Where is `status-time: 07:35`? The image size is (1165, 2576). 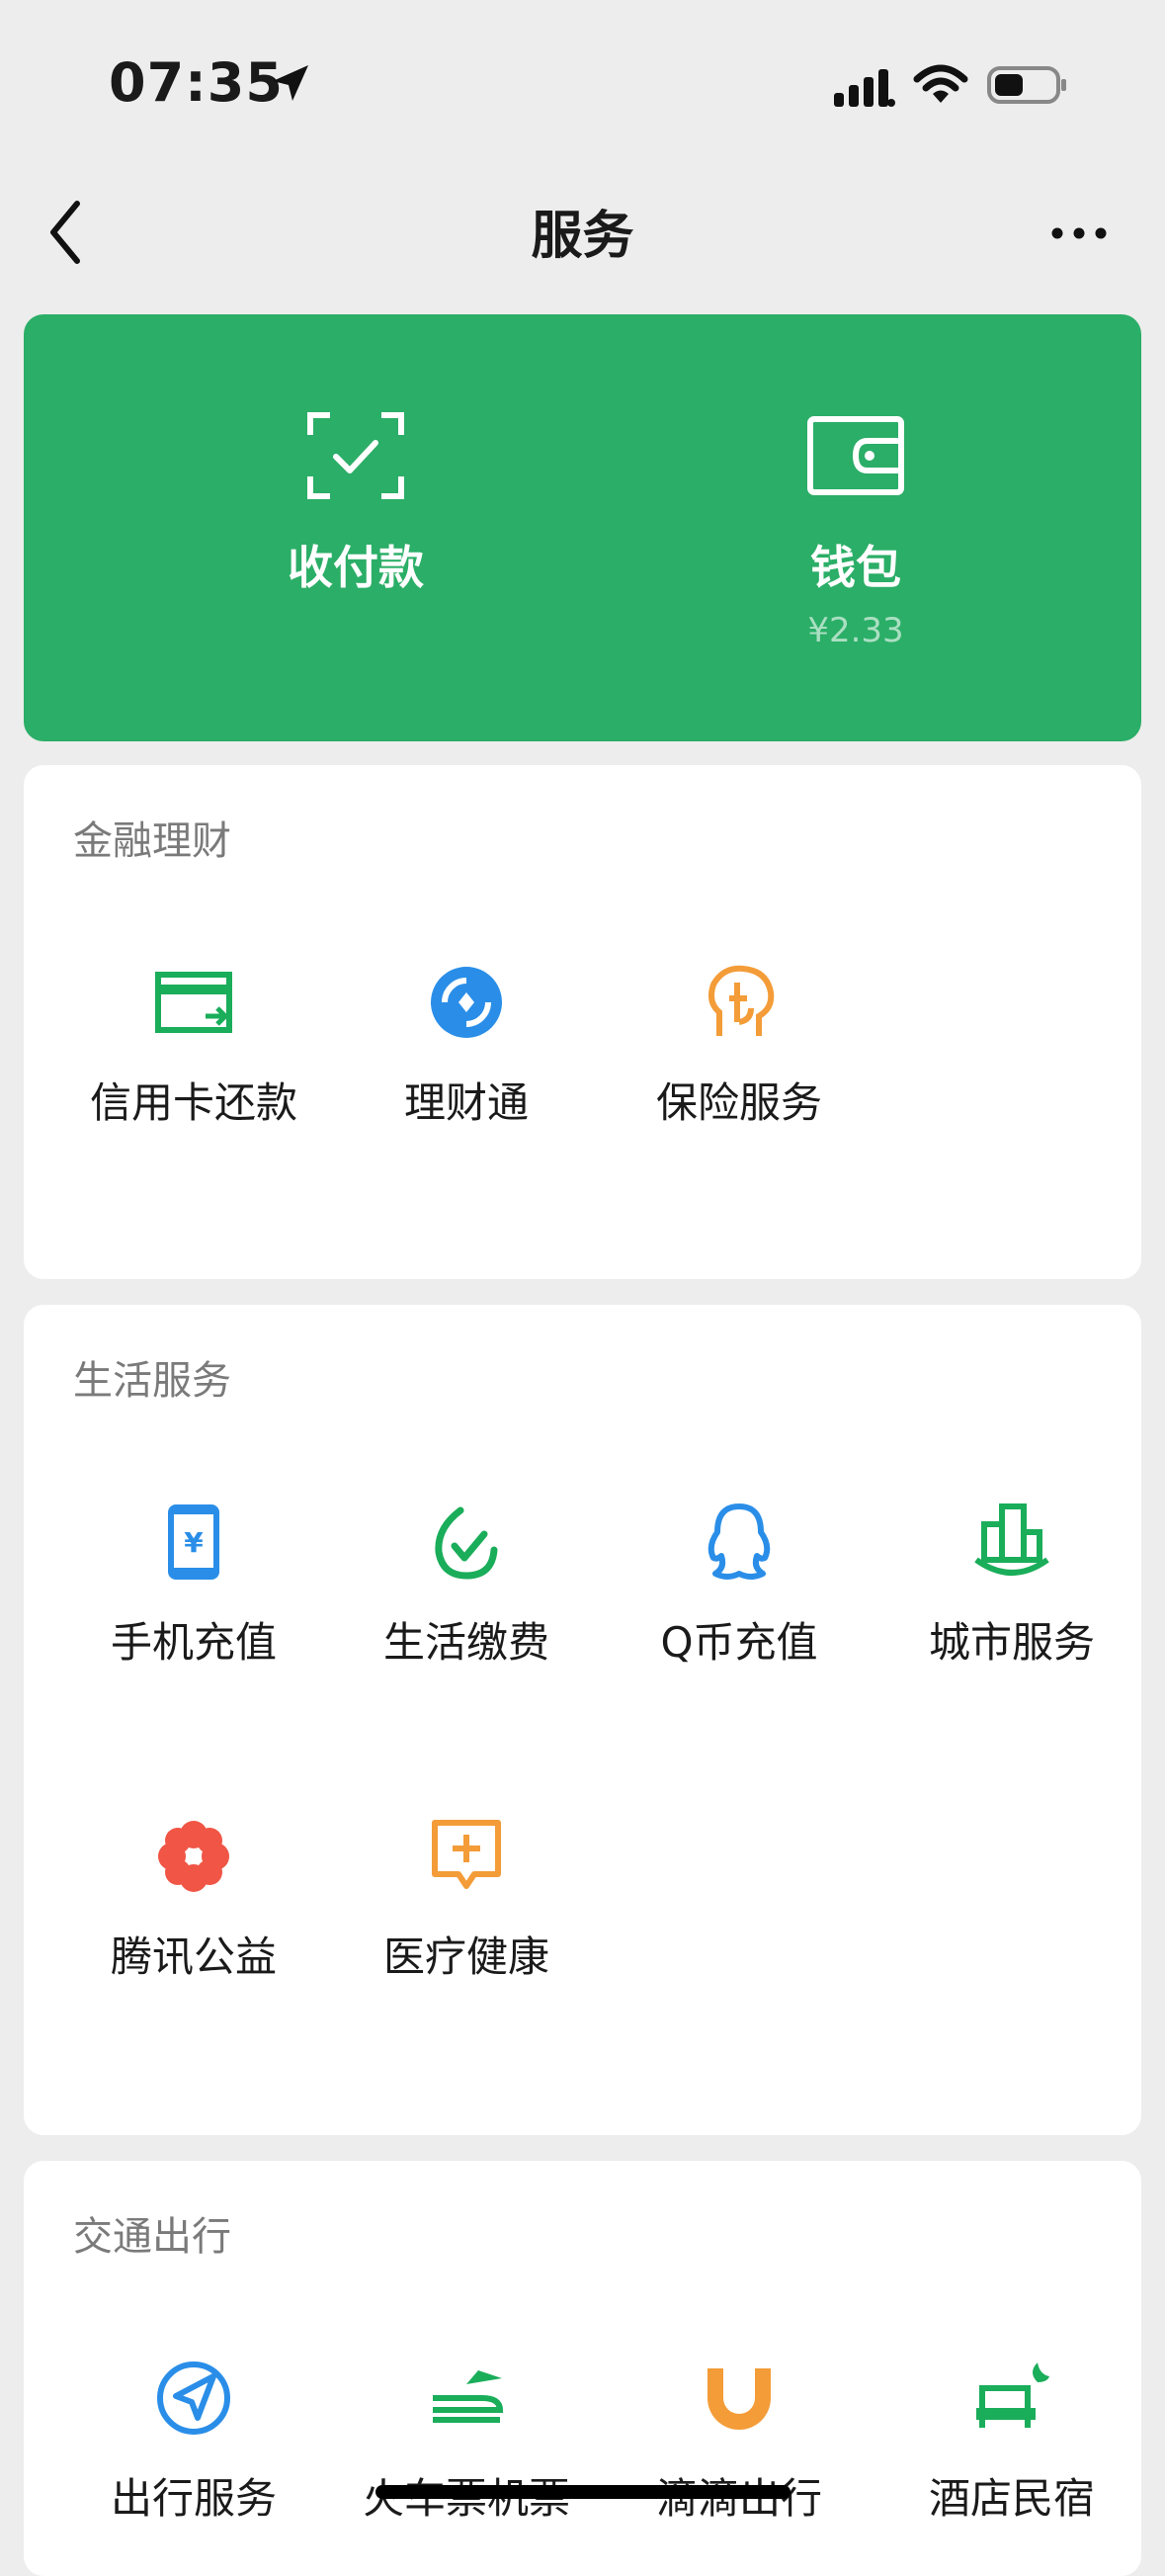 status-time: 07:35 is located at coordinates (196, 82).